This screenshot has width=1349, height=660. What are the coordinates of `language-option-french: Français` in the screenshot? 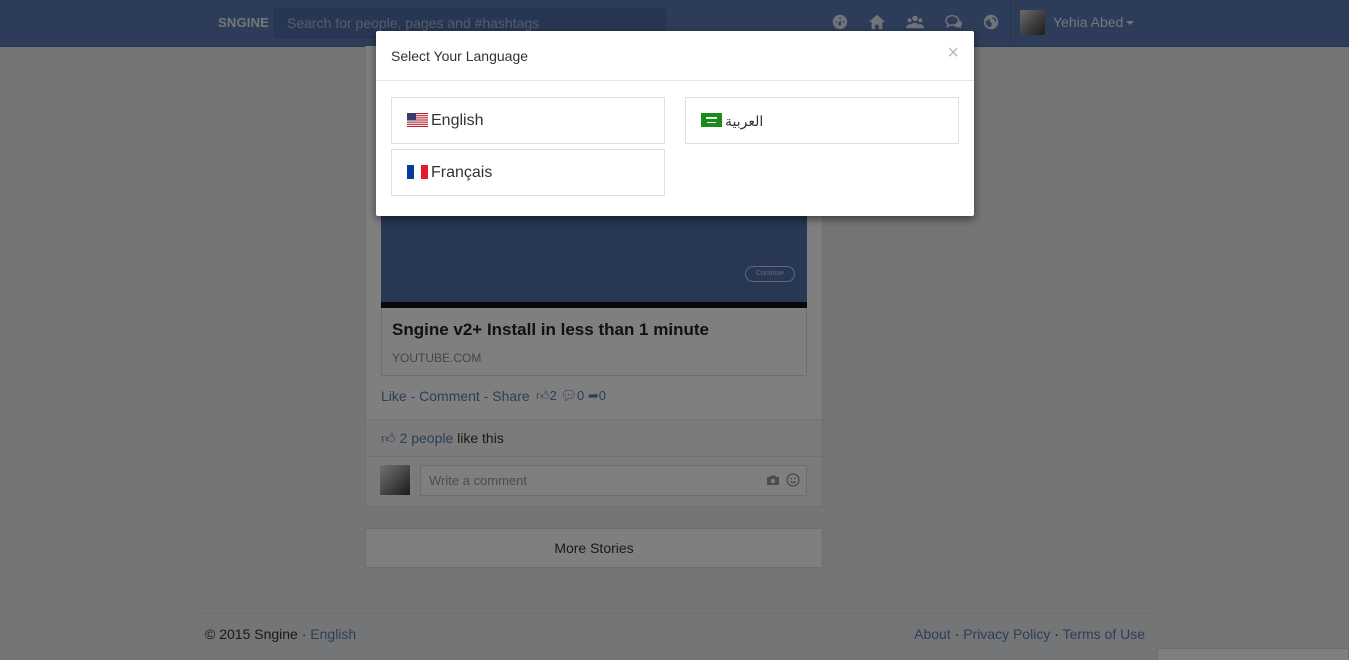 It's located at (528, 172).